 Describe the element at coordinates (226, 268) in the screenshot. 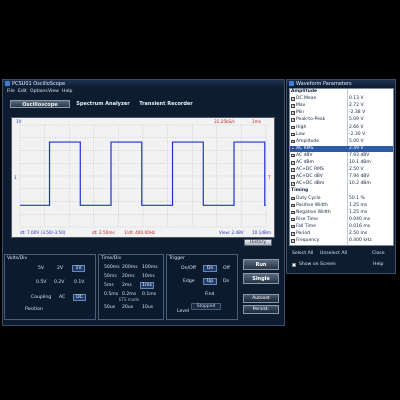

I see `trigger-off: Off` at that location.